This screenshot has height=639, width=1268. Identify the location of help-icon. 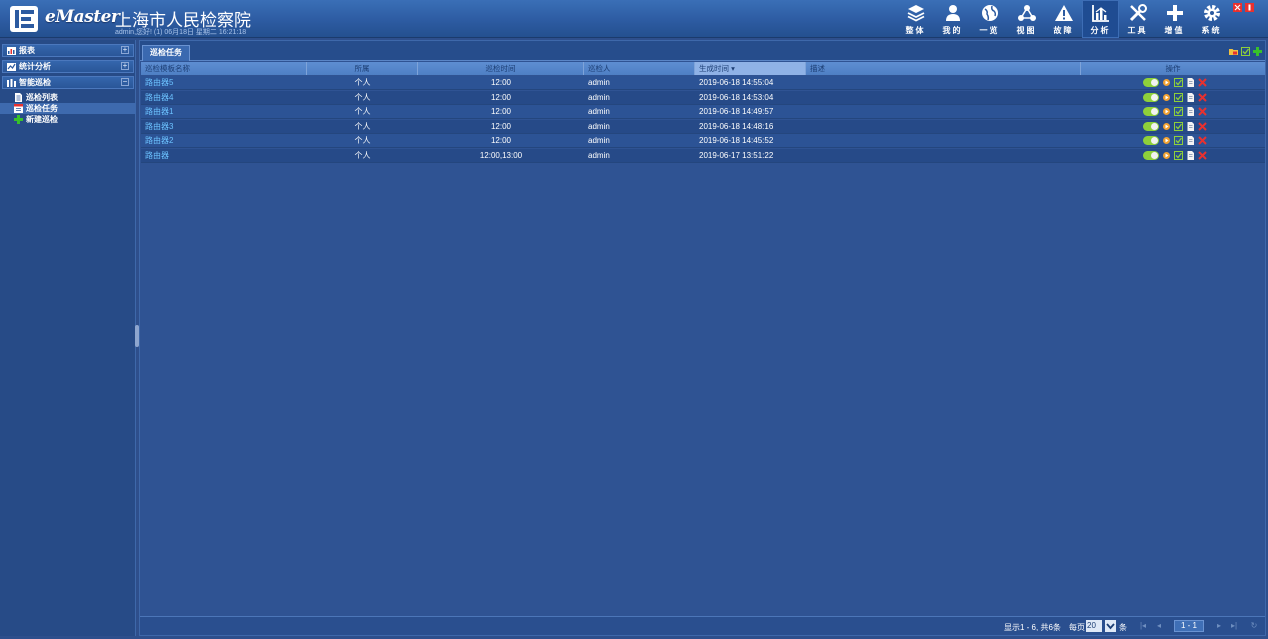
(1237, 7).